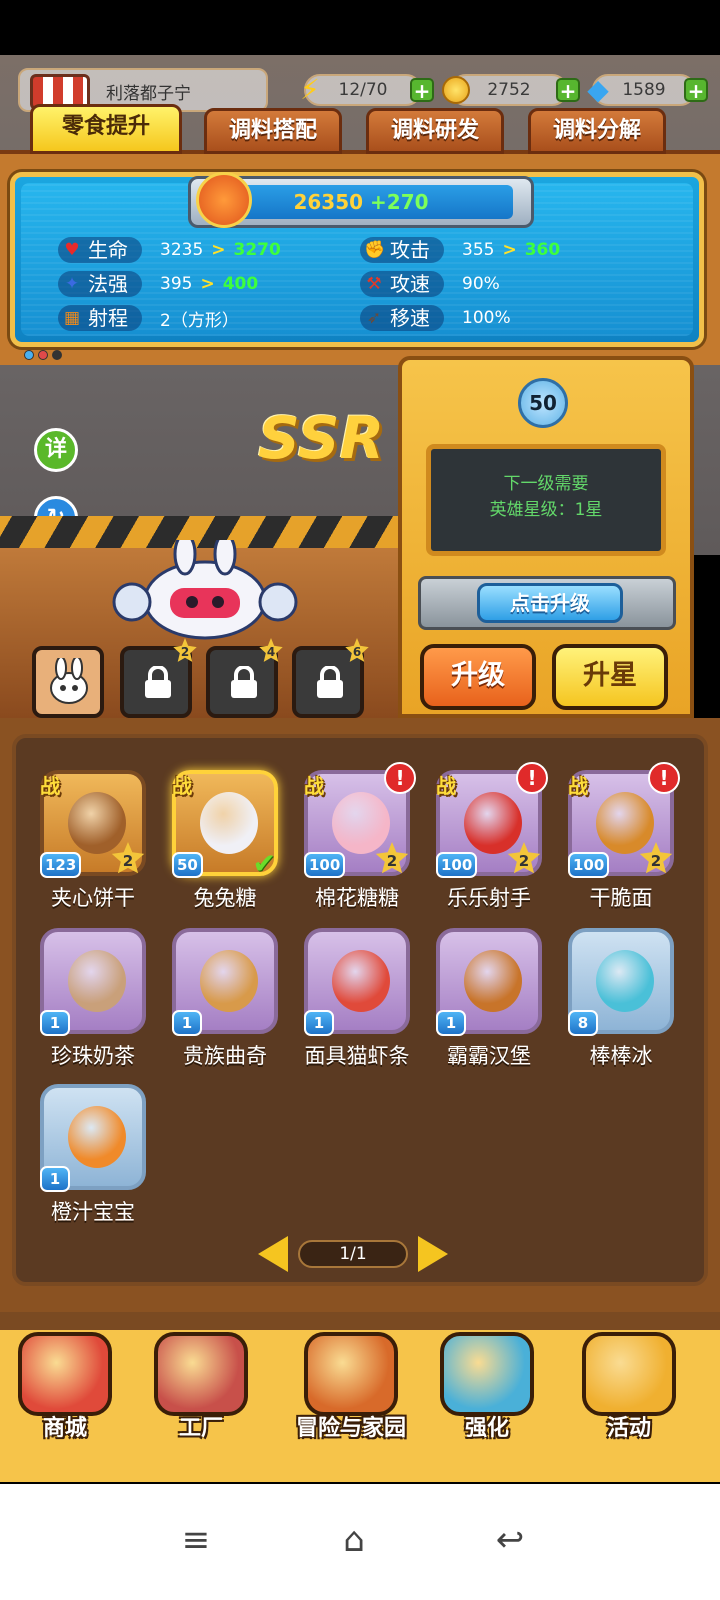 This screenshot has width=720, height=1600. What do you see at coordinates (487, 1374) in the screenshot?
I see `robot-tv-icon` at bounding box center [487, 1374].